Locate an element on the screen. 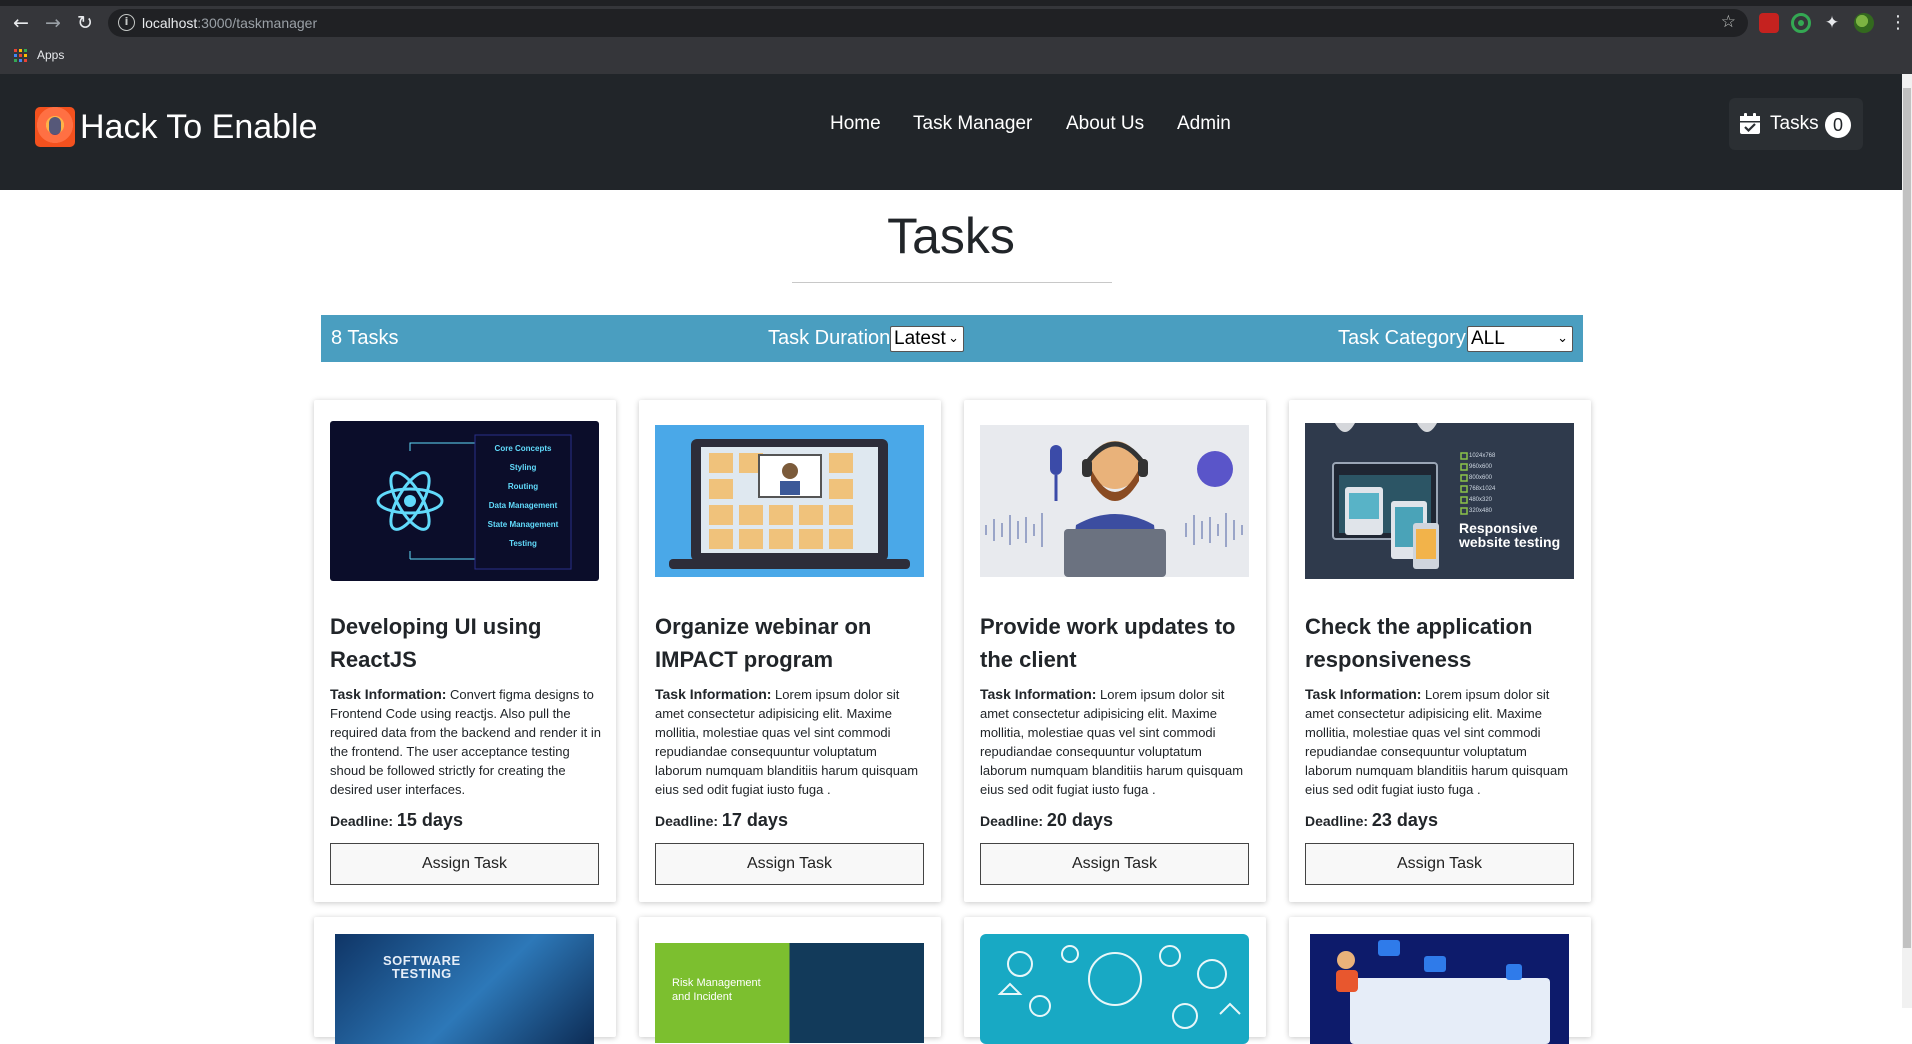 The width and height of the screenshot is (1912, 1044). address-bar: i localhost:3000/taskmanager ☆ is located at coordinates (928, 23).